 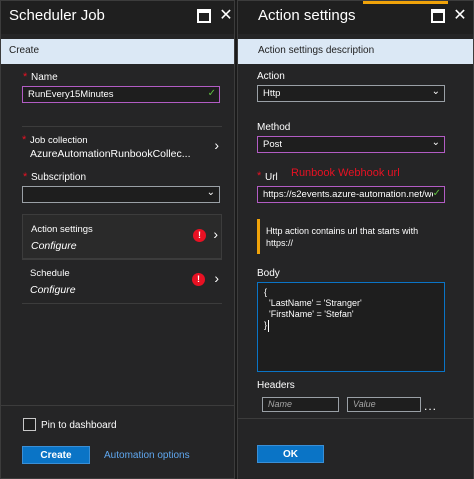 What do you see at coordinates (271, 76) in the screenshot?
I see `action-label: Action` at bounding box center [271, 76].